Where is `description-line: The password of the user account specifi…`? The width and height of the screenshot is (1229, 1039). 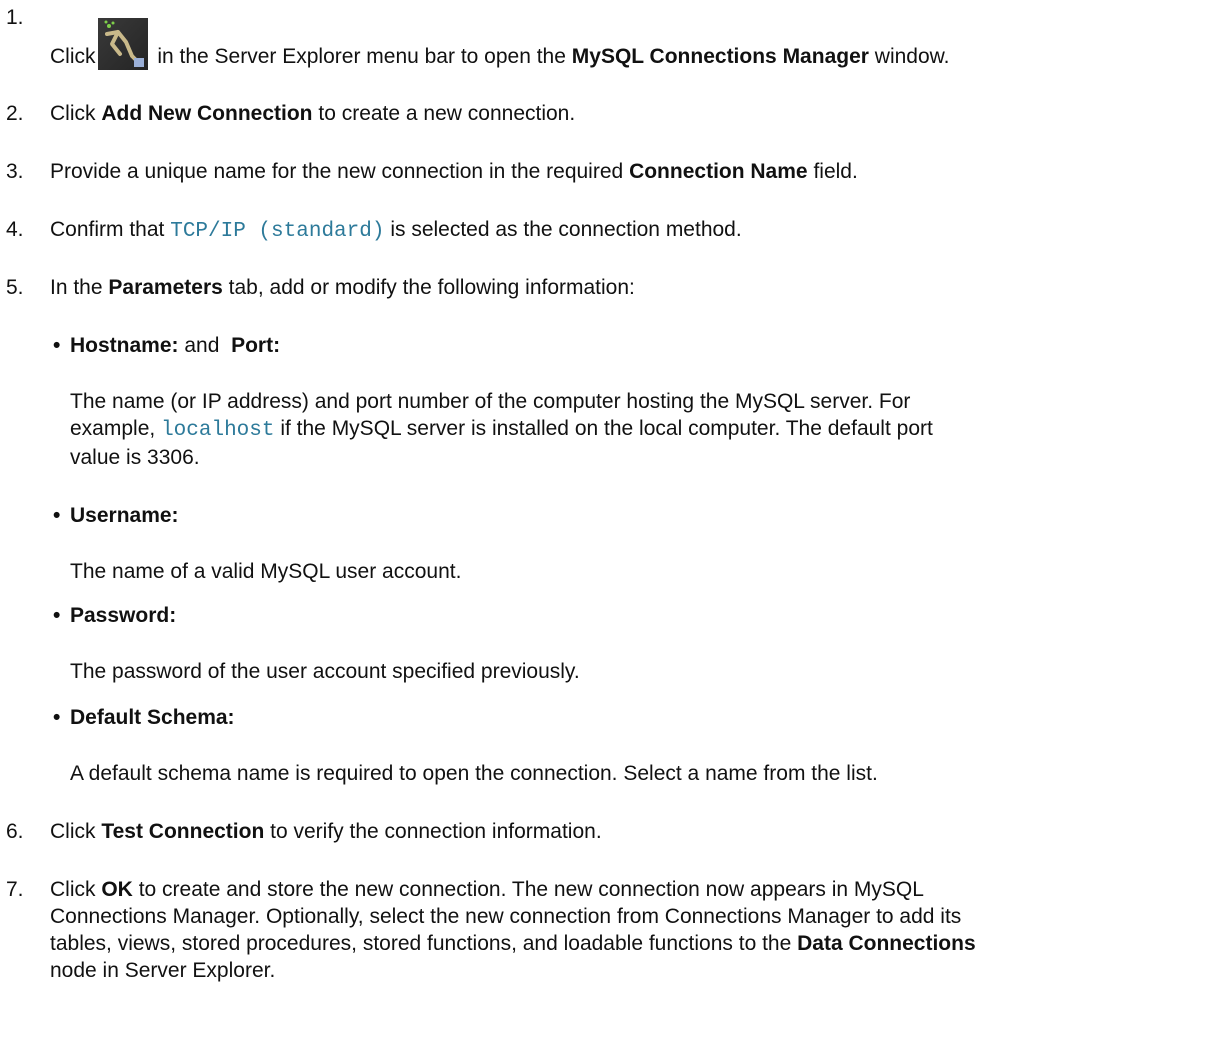
description-line: The password of the user account specifi… is located at coordinates (325, 671).